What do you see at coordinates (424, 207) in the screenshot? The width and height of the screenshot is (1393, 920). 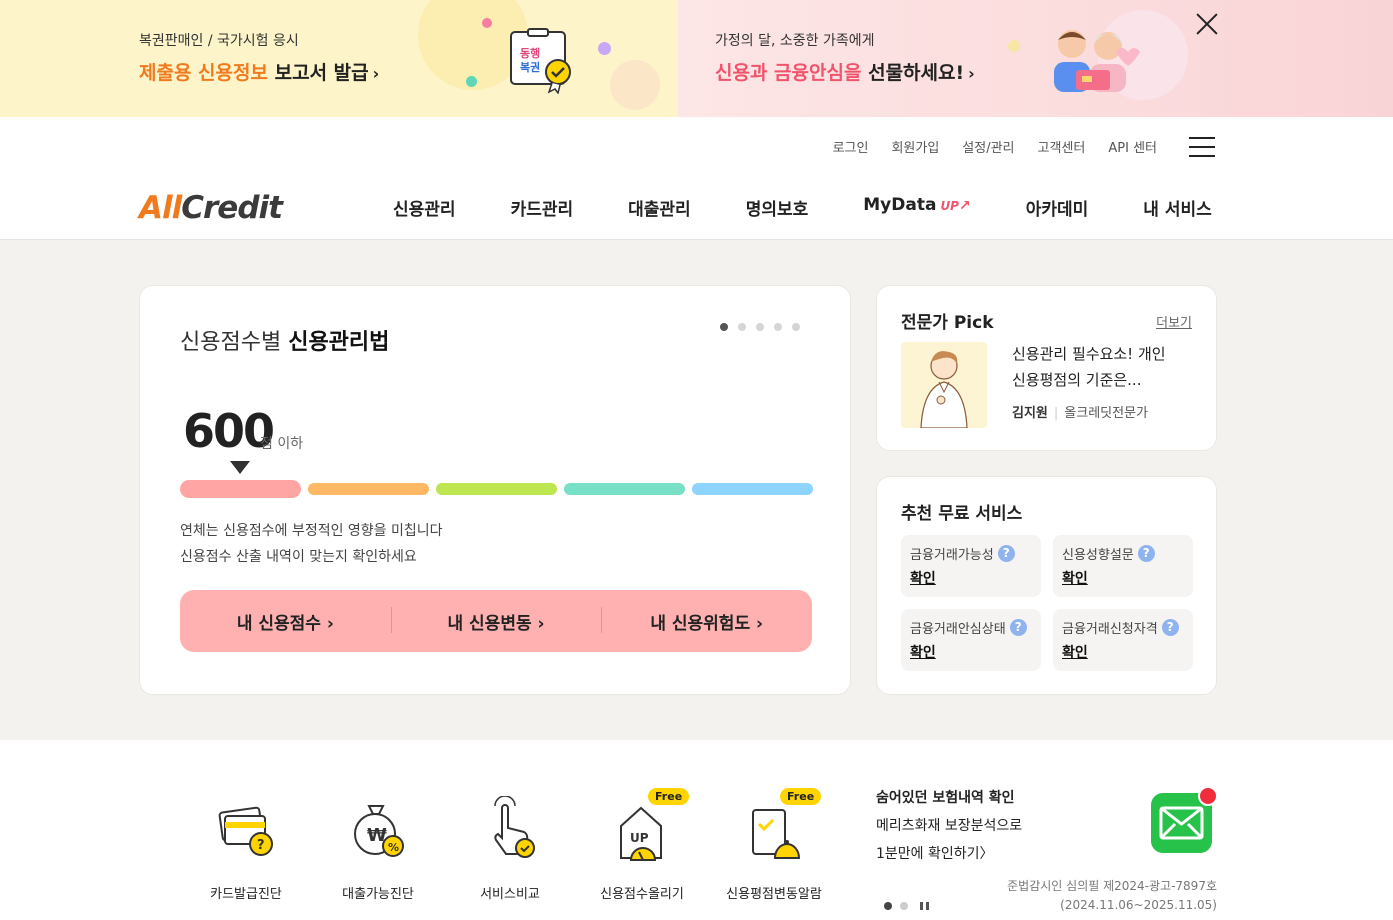 I see `nav-credit: 신용관리` at bounding box center [424, 207].